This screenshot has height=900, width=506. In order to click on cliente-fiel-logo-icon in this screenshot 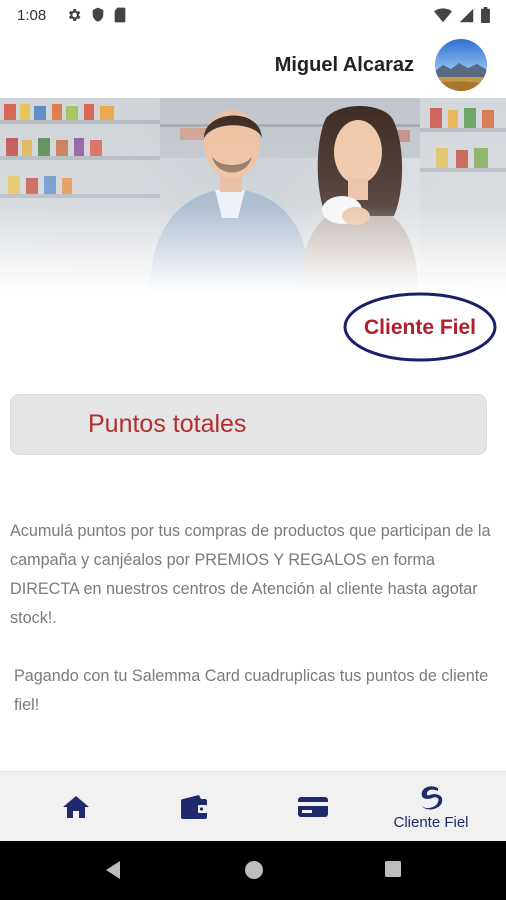, I will do `click(432, 797)`.